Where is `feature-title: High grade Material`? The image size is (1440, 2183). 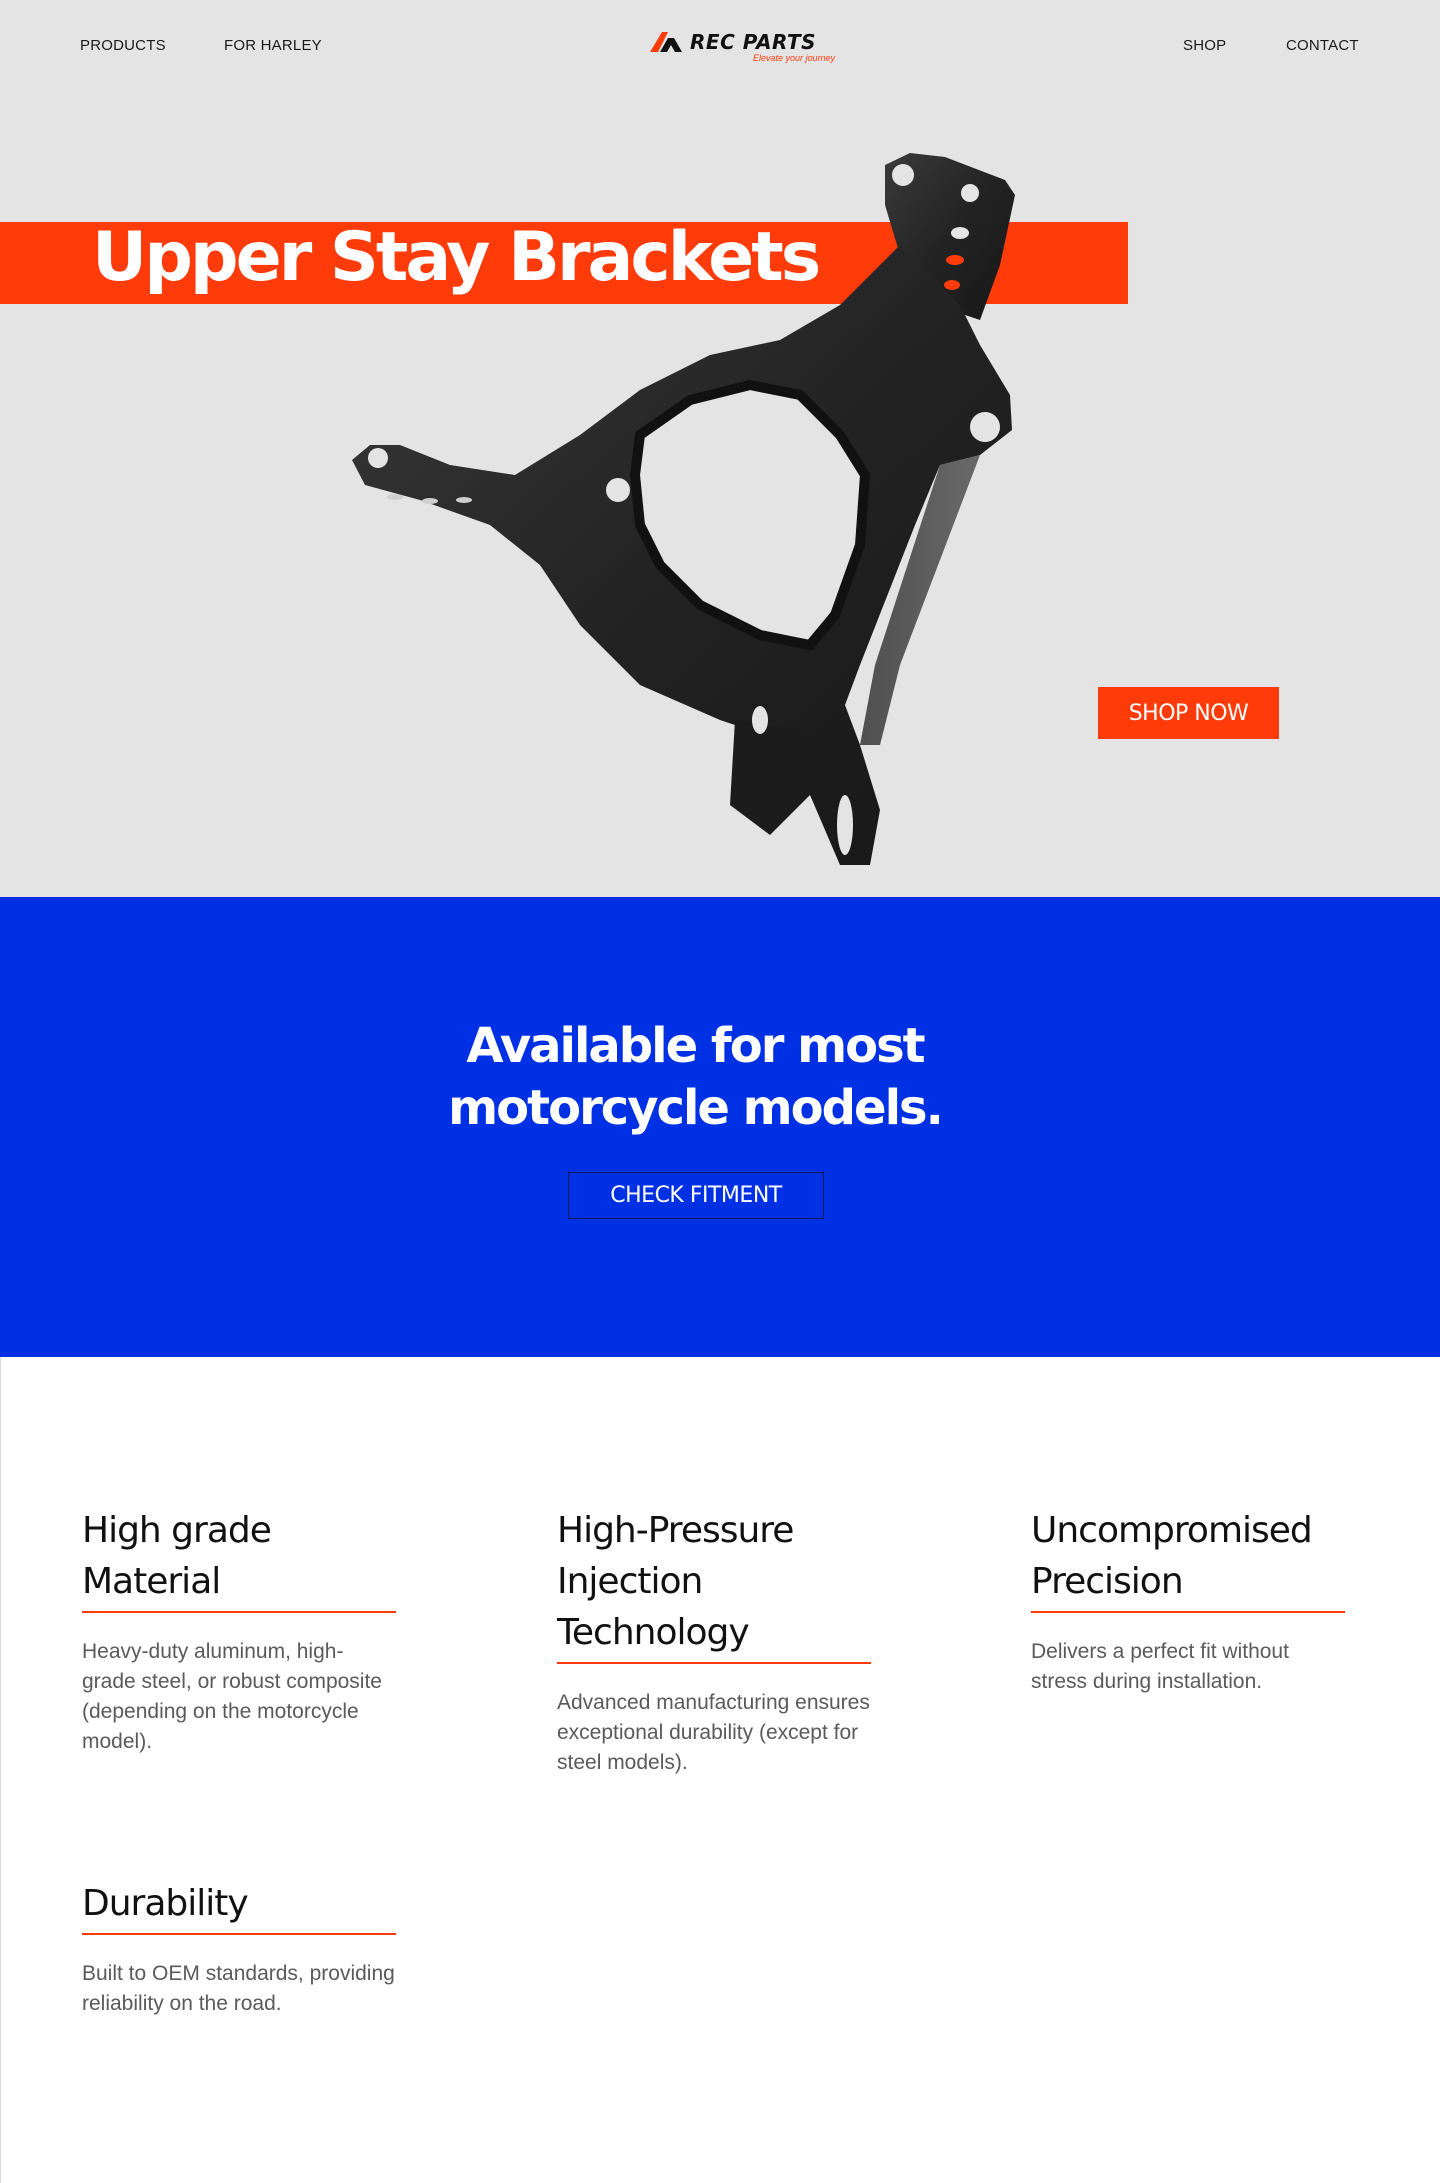
feature-title: High grade Material is located at coordinates (239, 1559).